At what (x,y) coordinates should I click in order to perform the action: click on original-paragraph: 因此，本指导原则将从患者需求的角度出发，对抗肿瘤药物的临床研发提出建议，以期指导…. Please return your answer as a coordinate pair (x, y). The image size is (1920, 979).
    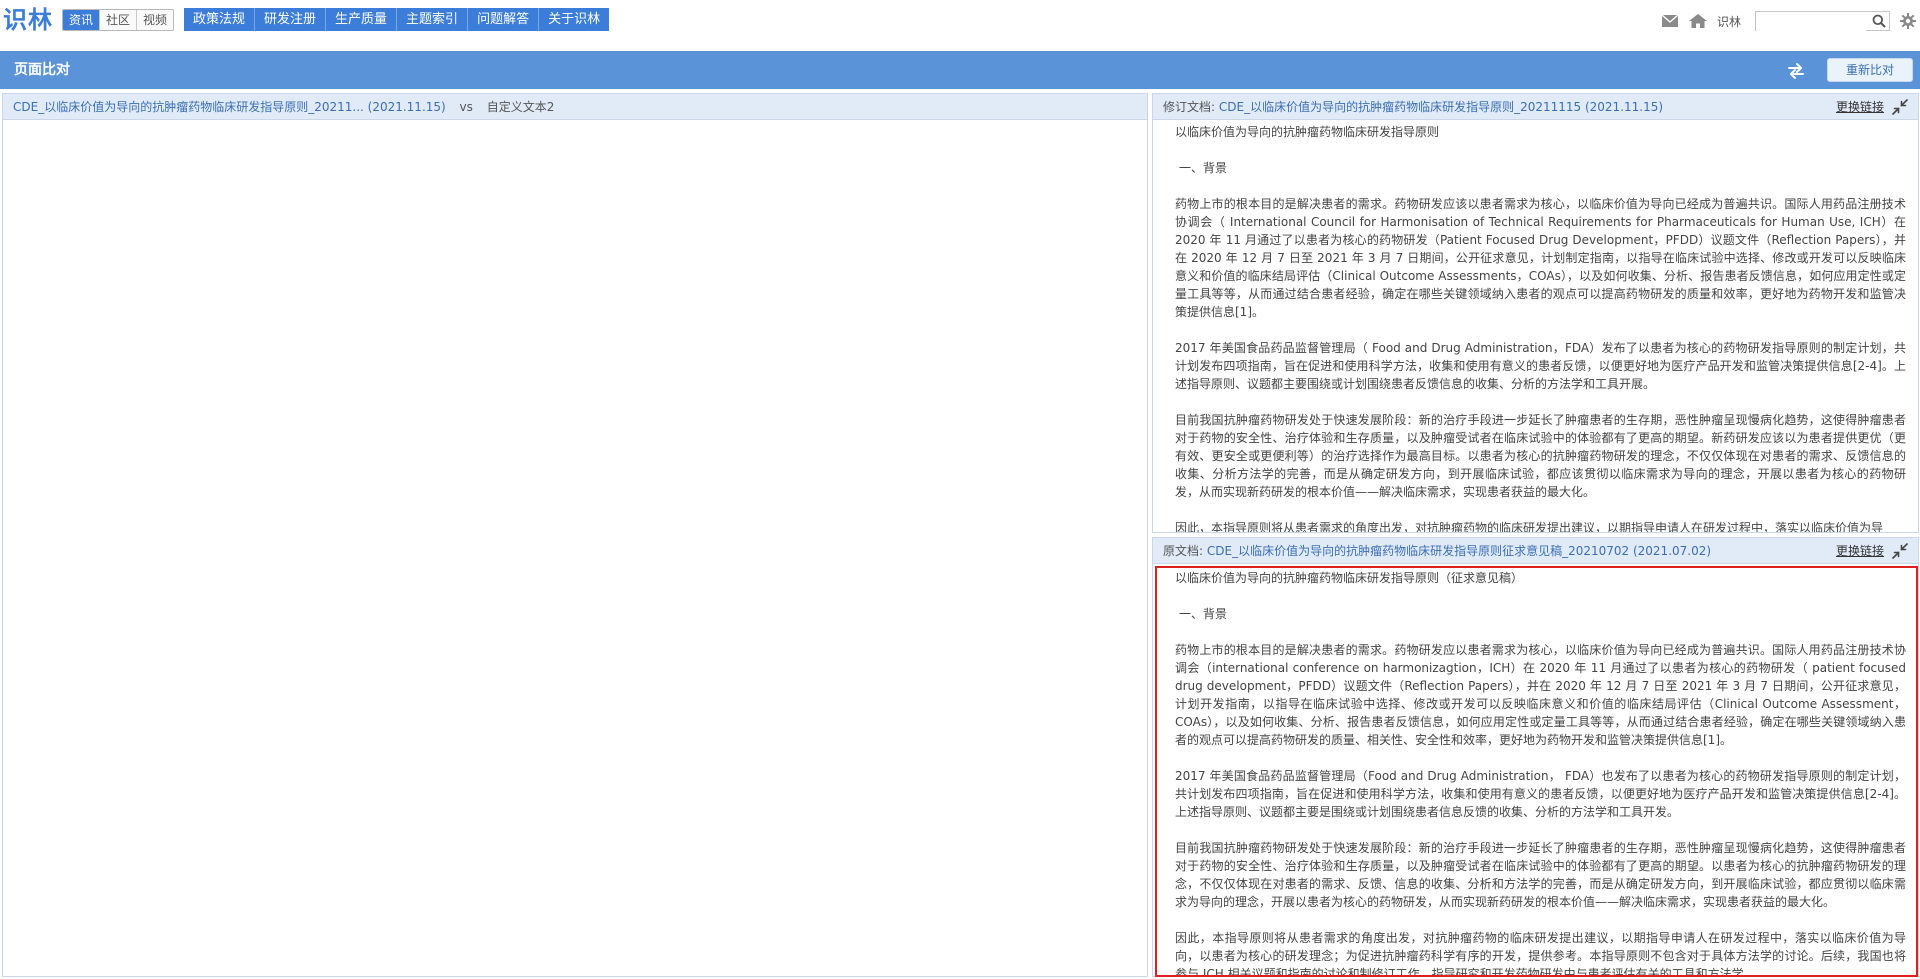
    Looking at the image, I should click on (1540, 953).